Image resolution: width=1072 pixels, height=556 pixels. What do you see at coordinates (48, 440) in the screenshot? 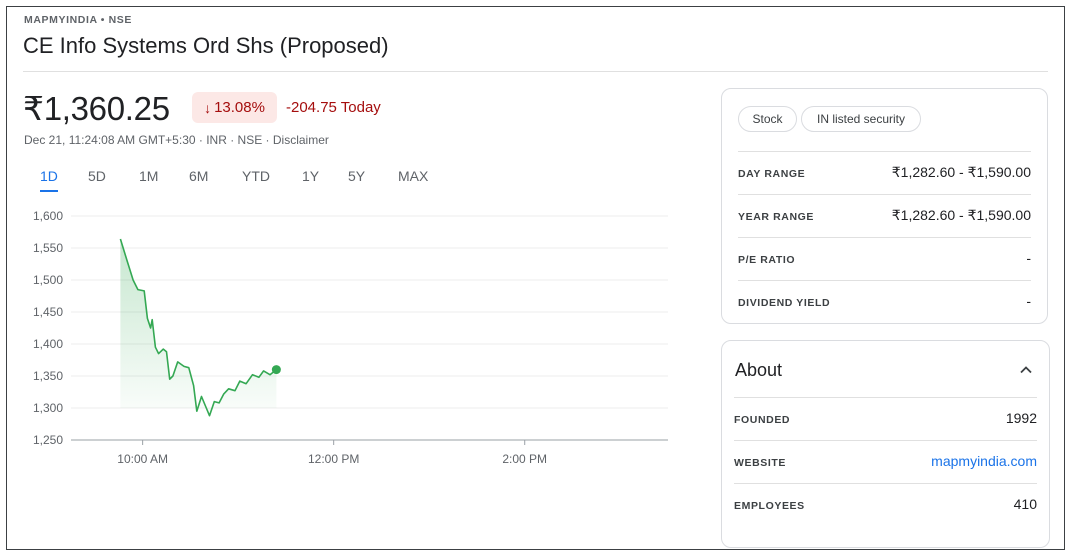
I see `y-tick-label: 1,250` at bounding box center [48, 440].